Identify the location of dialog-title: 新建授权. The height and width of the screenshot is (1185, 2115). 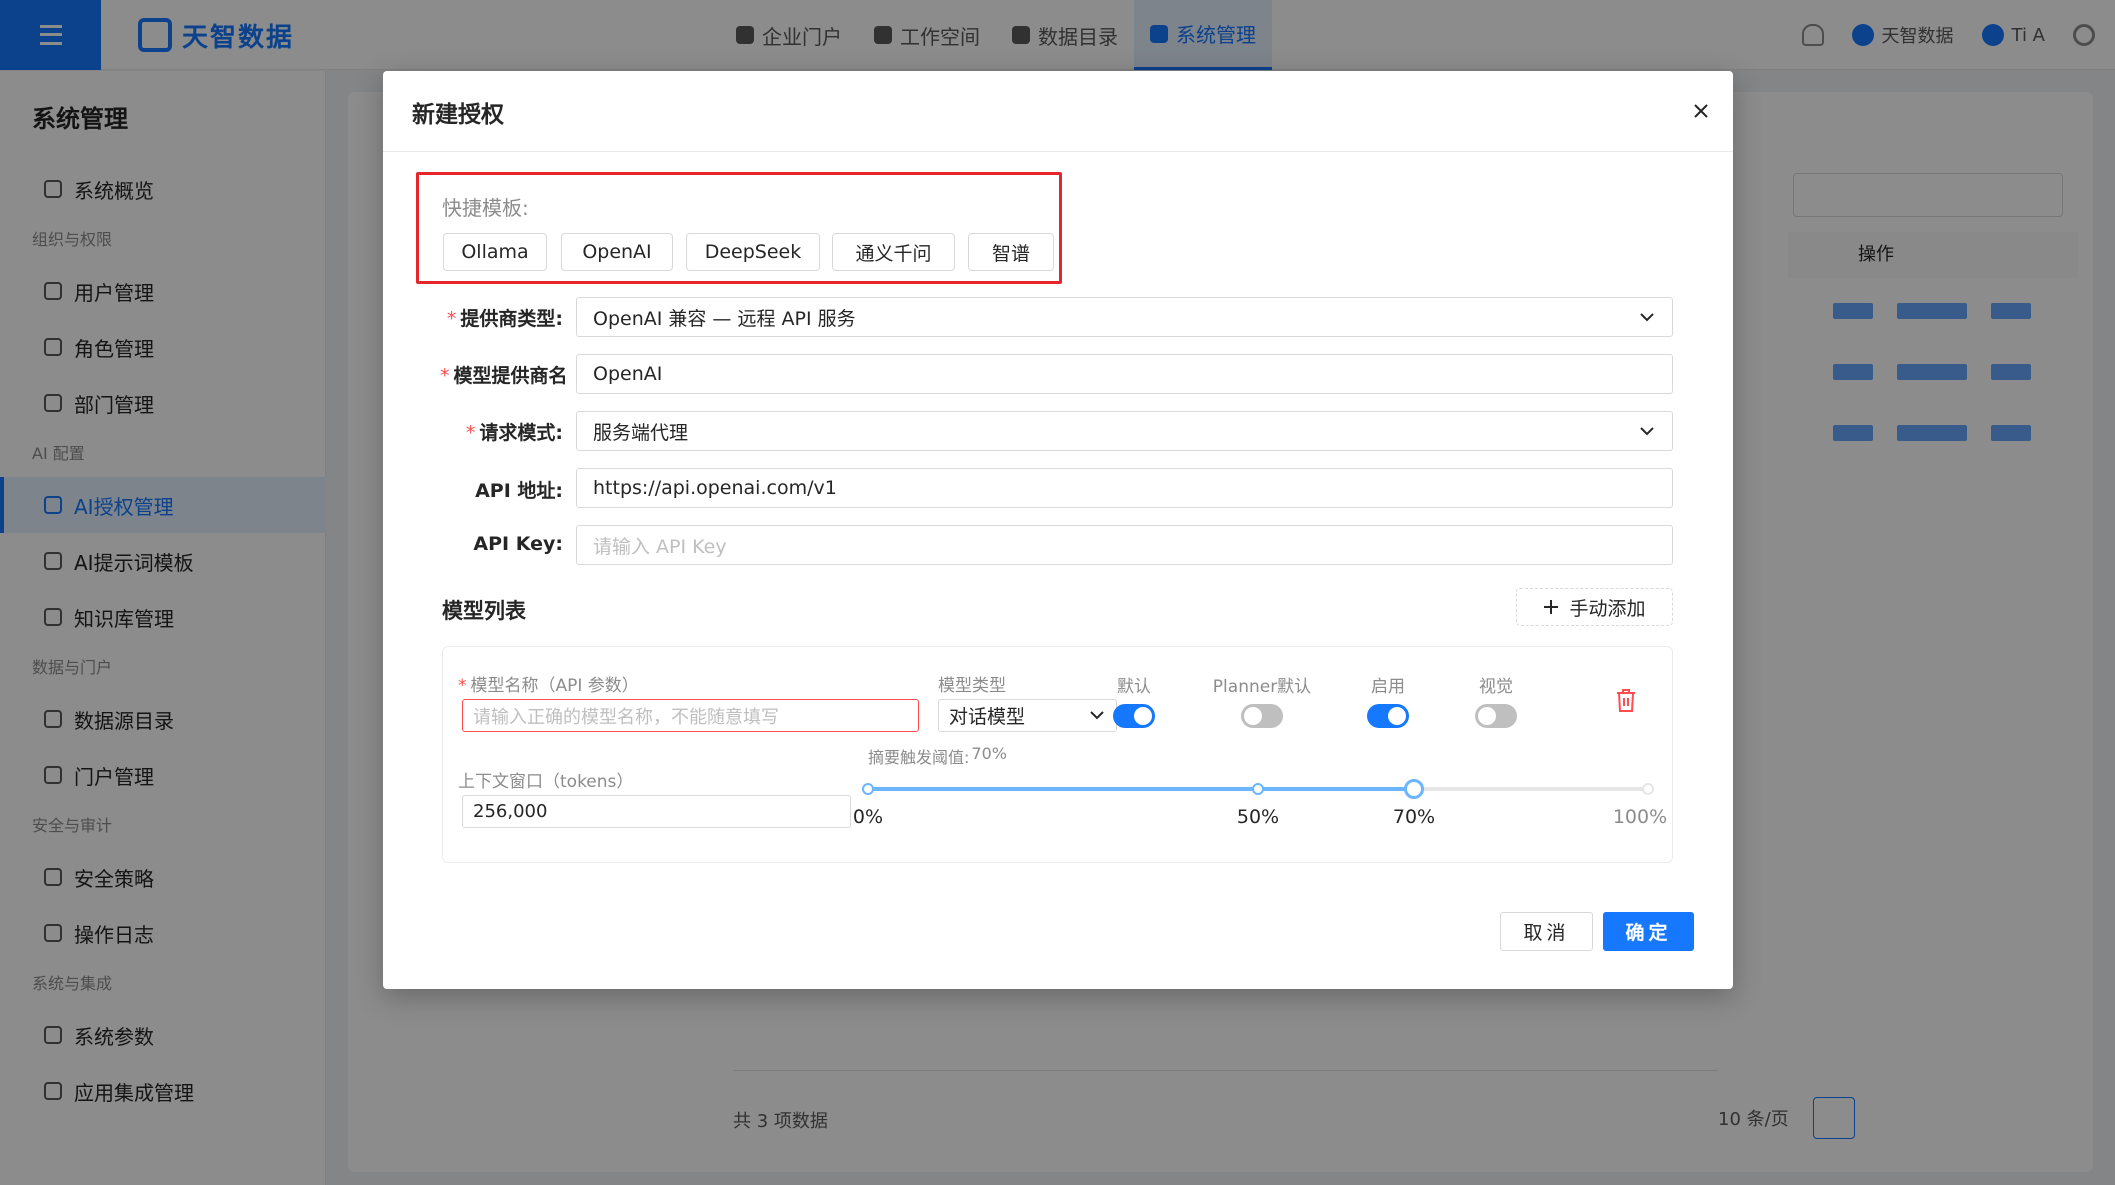
(458, 115).